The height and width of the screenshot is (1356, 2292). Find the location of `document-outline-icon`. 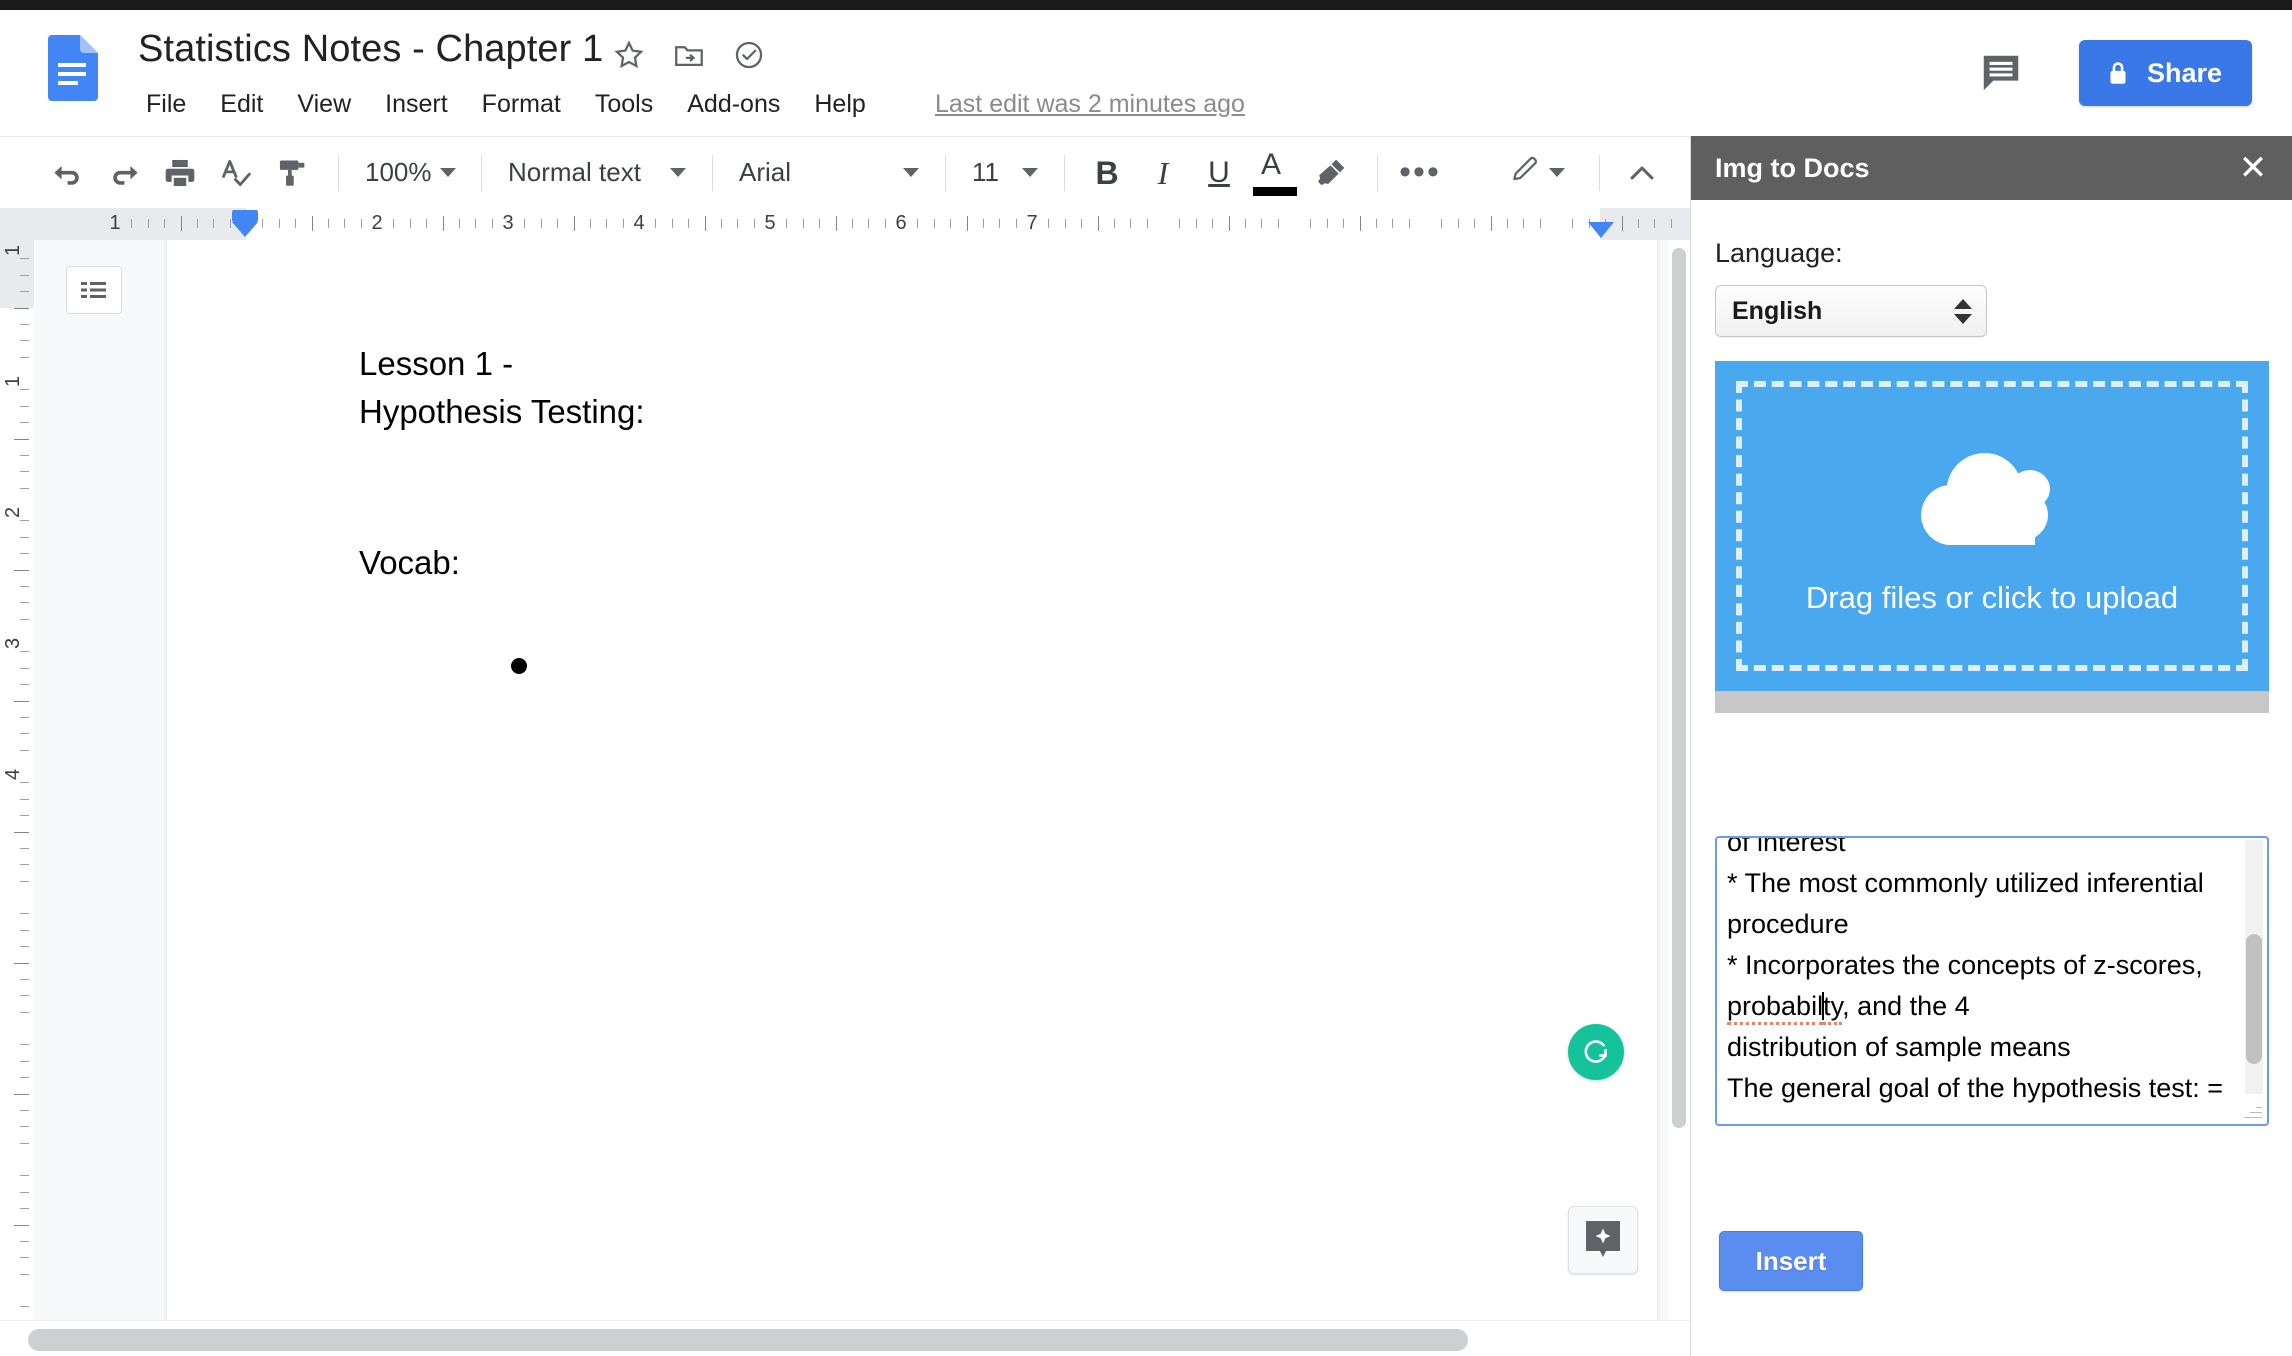

document-outline-icon is located at coordinates (94, 290).